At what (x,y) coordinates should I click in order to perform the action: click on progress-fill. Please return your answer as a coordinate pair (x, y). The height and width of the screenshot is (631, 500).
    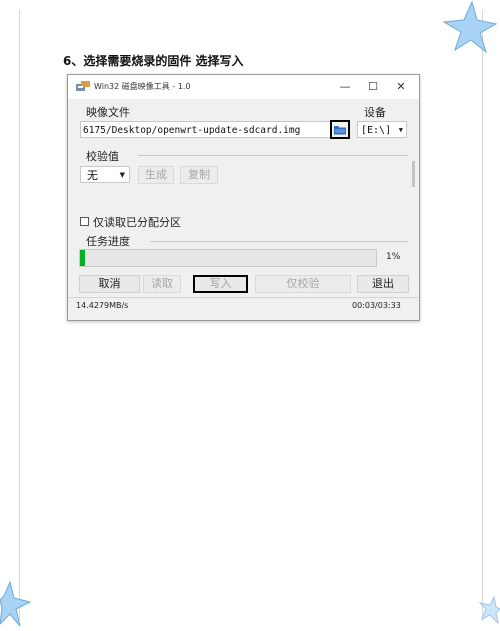
    Looking at the image, I should click on (82, 258).